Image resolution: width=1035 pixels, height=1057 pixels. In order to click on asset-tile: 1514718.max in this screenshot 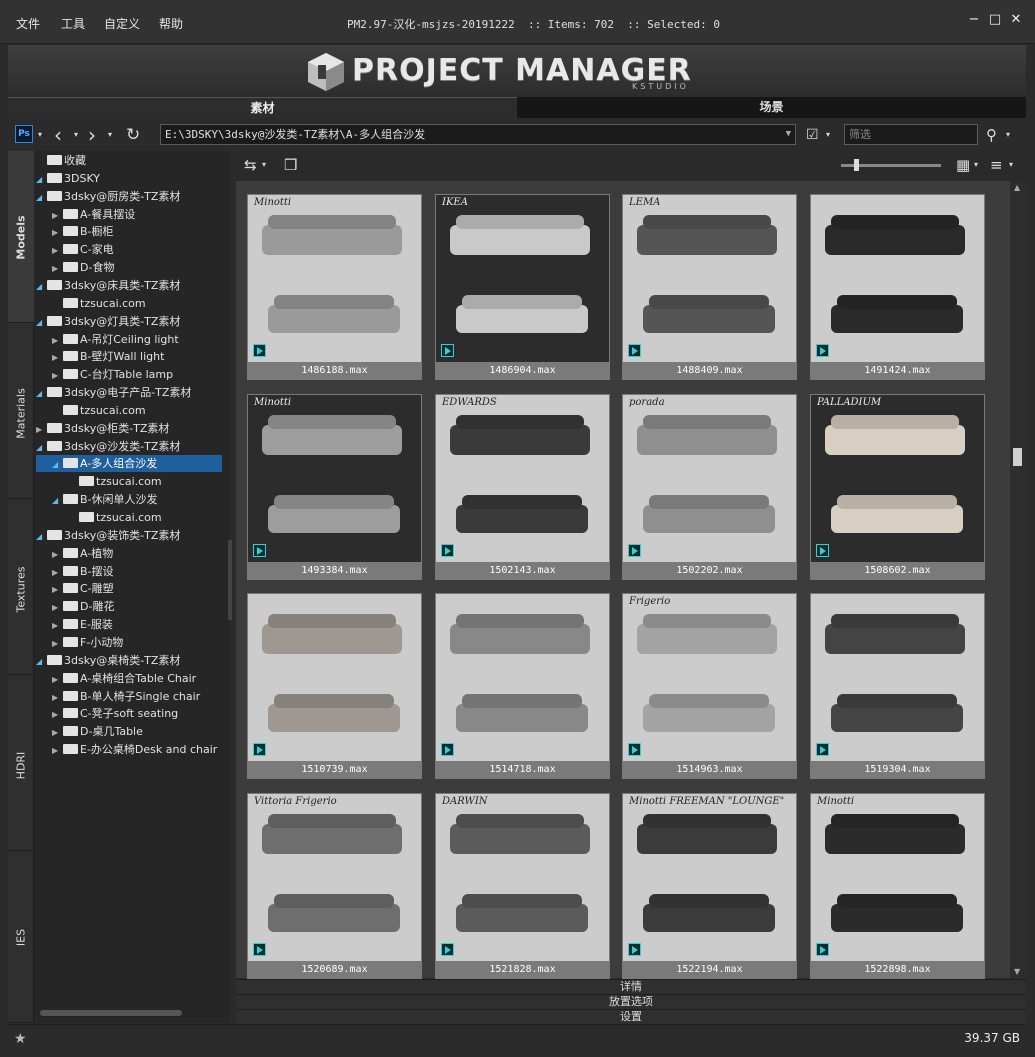, I will do `click(522, 686)`.